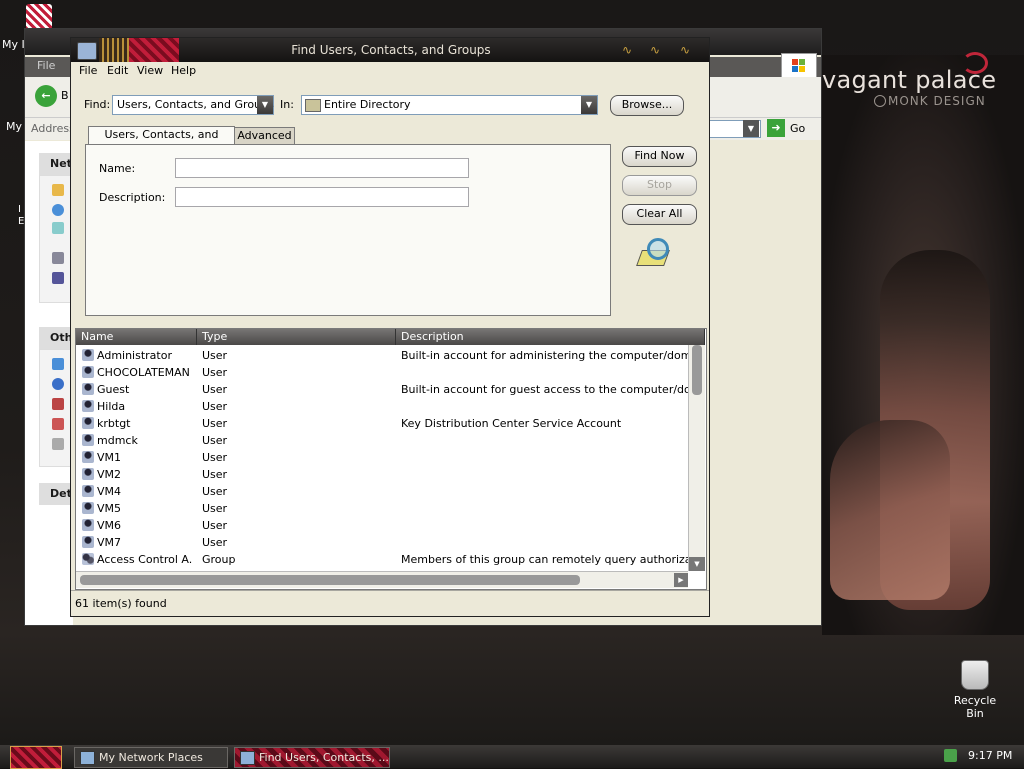 The height and width of the screenshot is (769, 1024). What do you see at coordinates (697, 564) in the screenshot?
I see `scroll-down-icon: ▼` at bounding box center [697, 564].